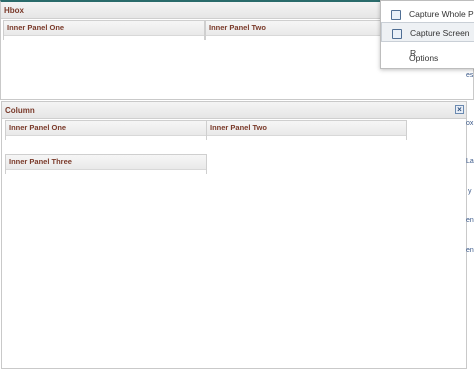 Image resolution: width=474 pixels, height=373 pixels. What do you see at coordinates (441, 14) in the screenshot?
I see `menu-item-label: Capture Whole Pa` at bounding box center [441, 14].